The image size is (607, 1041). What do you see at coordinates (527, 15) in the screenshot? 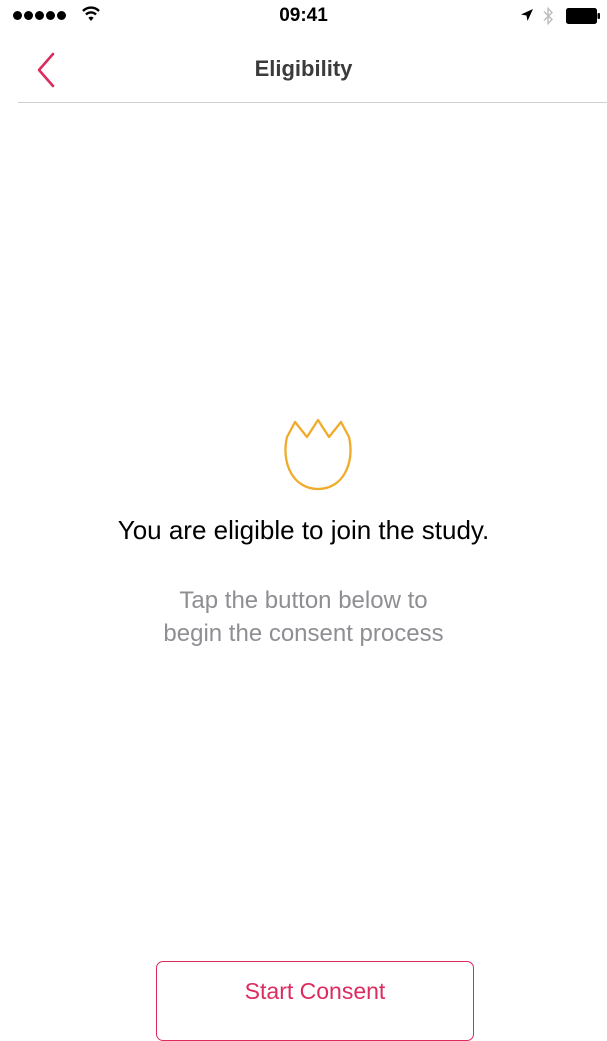
I see `location-arrow-icon` at bounding box center [527, 15].